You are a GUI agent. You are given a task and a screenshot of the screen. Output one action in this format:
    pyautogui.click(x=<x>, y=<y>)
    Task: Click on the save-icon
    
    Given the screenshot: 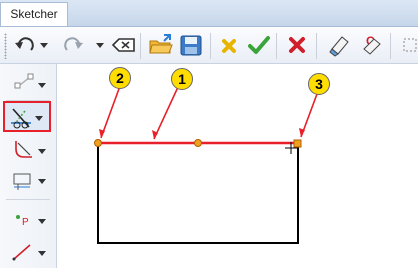 What is the action you would take?
    pyautogui.click(x=191, y=45)
    